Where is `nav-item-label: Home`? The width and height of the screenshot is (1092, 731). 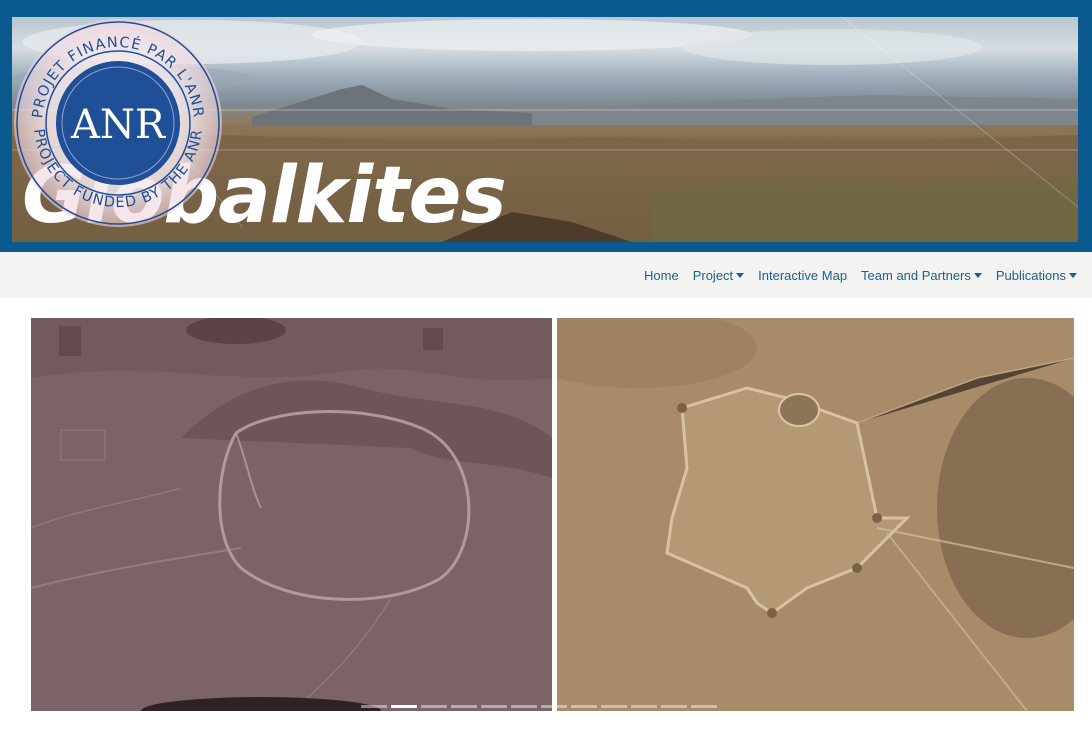
nav-item-label: Home is located at coordinates (661, 275).